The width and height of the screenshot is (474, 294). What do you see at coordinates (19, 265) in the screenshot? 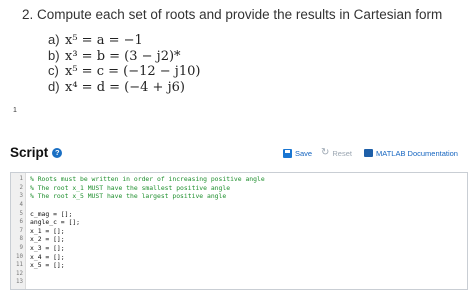
I see `line-number: 11` at bounding box center [19, 265].